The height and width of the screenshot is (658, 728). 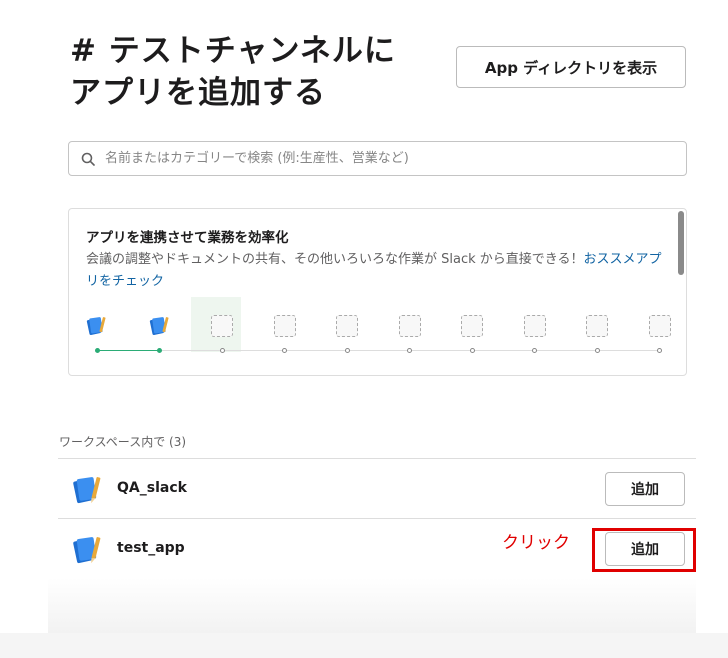 I want to click on search-input, so click(x=395, y=158).